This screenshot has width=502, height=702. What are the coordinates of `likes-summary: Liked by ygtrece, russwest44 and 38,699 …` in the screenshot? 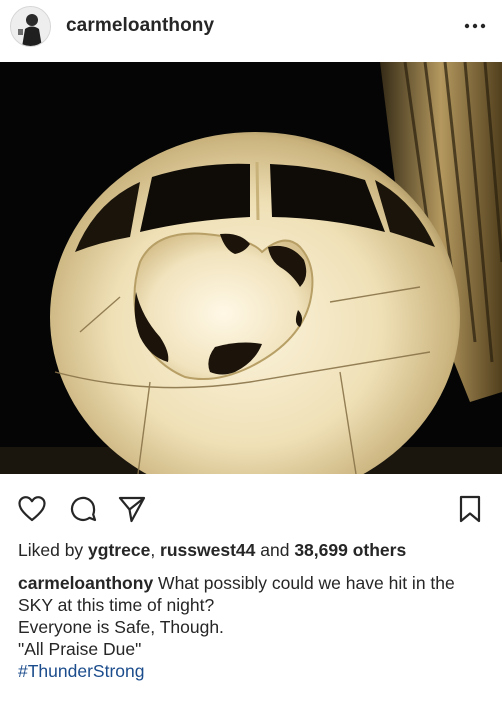 It's located at (212, 550).